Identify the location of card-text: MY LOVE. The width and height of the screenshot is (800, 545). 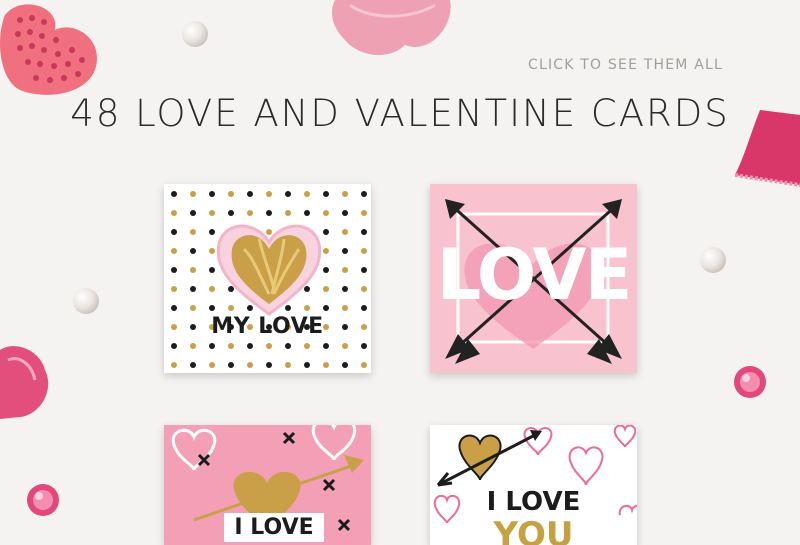
(267, 326).